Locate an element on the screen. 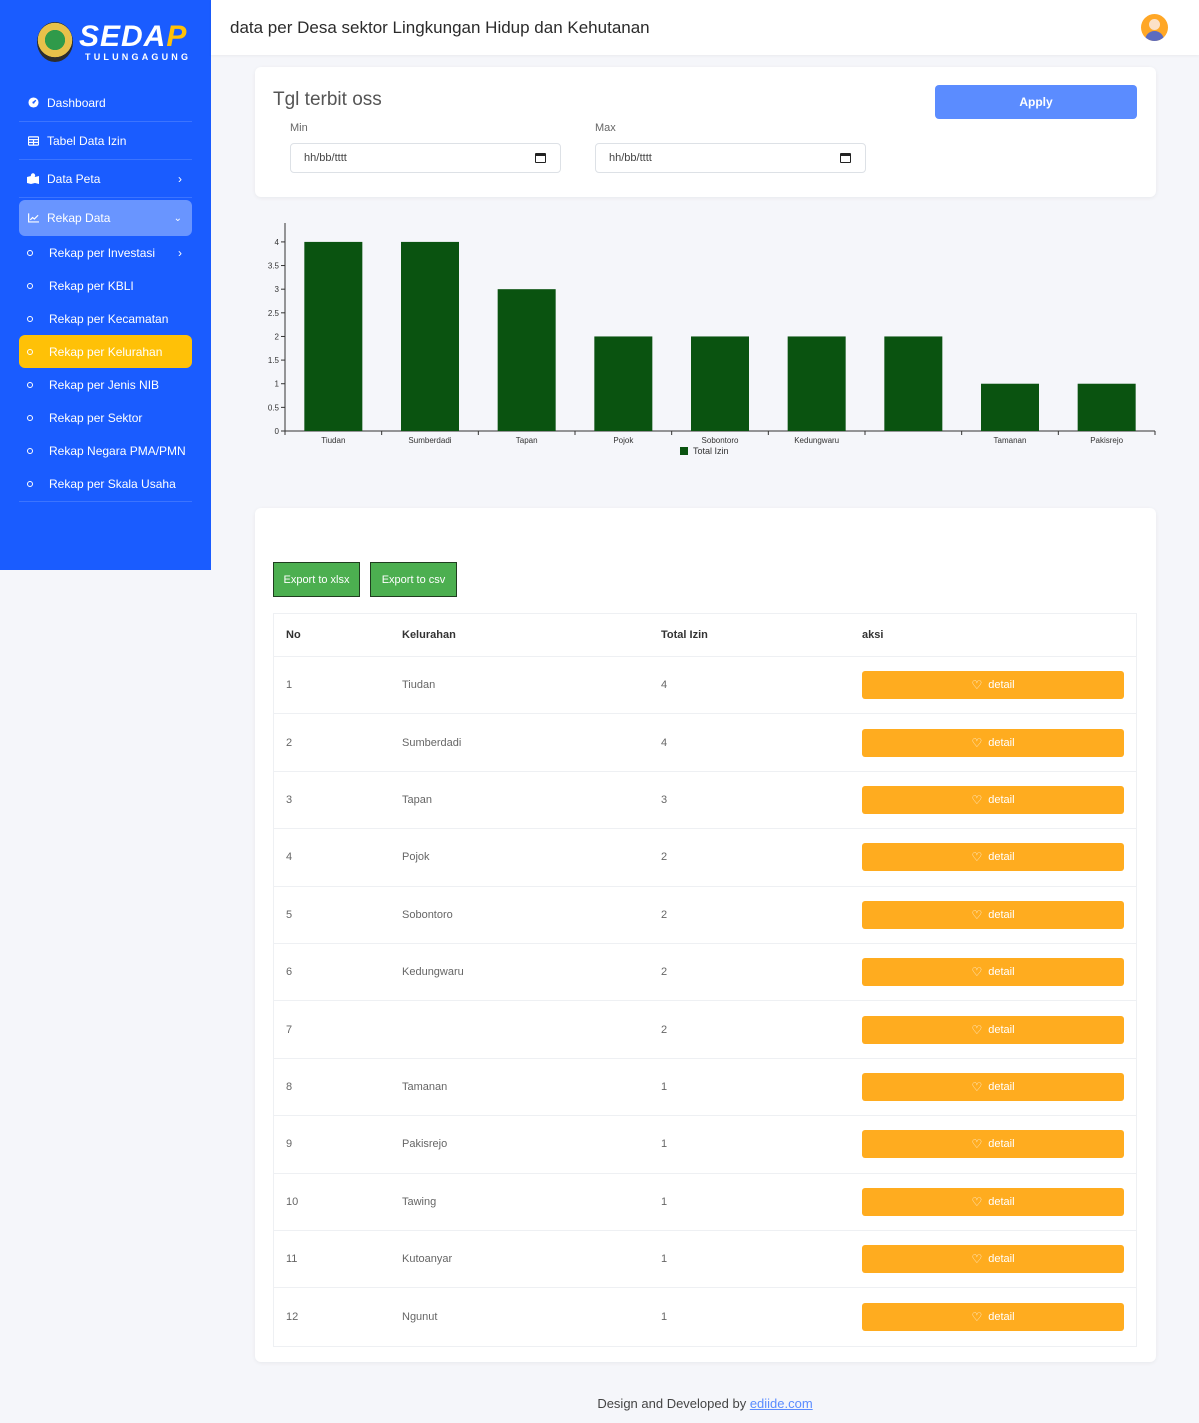 This screenshot has height=1423, width=1199. cell-no: 2 is located at coordinates (289, 742).